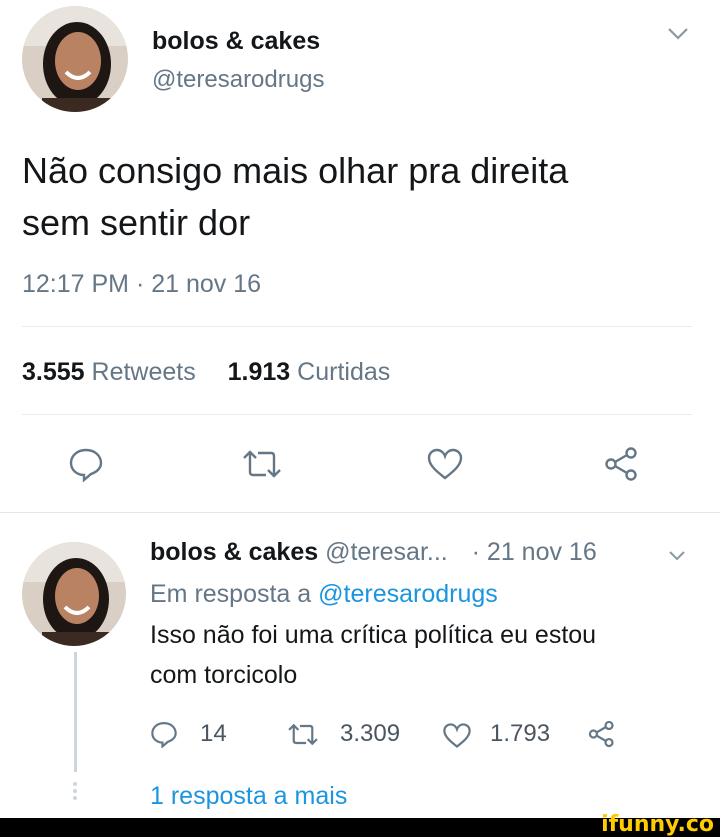 The image size is (720, 837). What do you see at coordinates (213, 733) in the screenshot?
I see `reply-count: 14` at bounding box center [213, 733].